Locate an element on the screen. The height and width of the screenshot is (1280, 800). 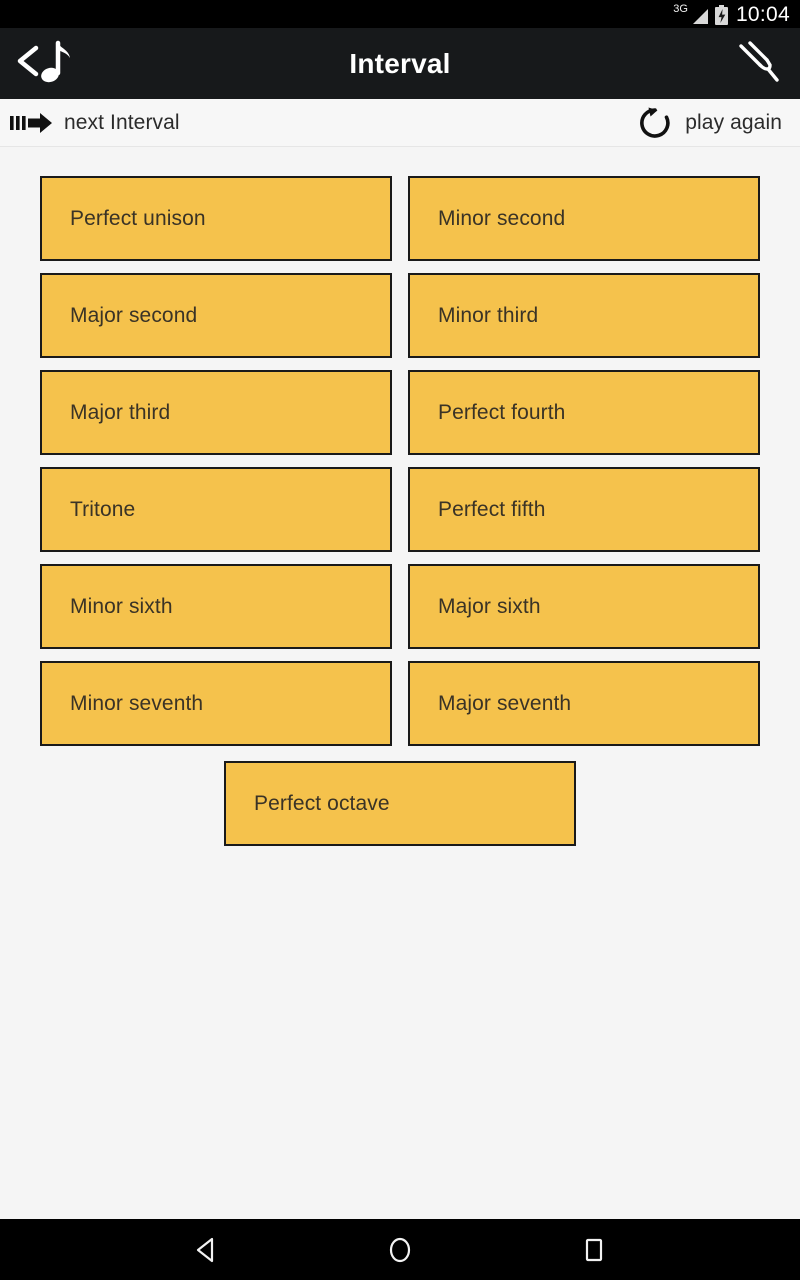
interval-button-major-seventh: Major seventh is located at coordinates (584, 703).